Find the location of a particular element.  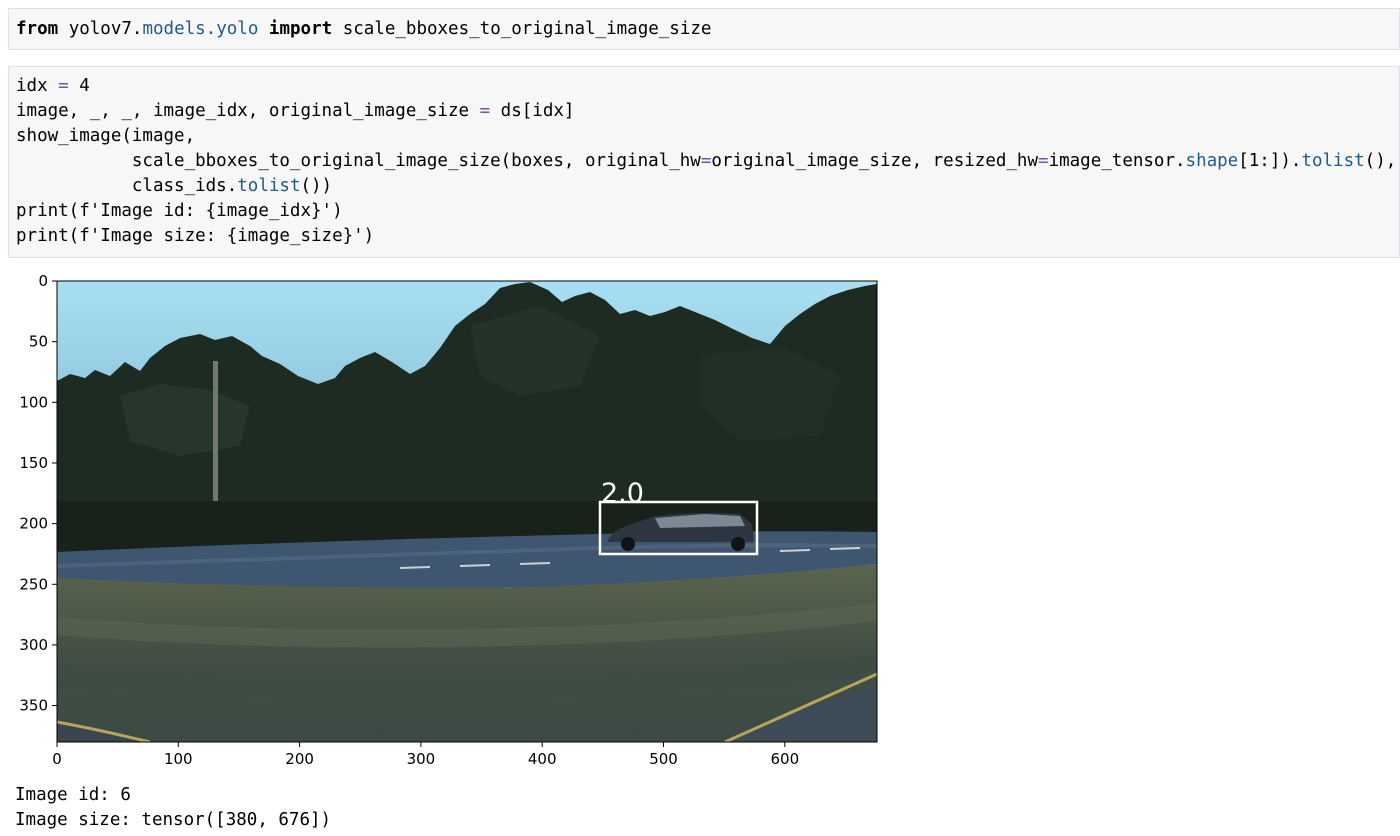

keyword-import: import is located at coordinates (300, 29).